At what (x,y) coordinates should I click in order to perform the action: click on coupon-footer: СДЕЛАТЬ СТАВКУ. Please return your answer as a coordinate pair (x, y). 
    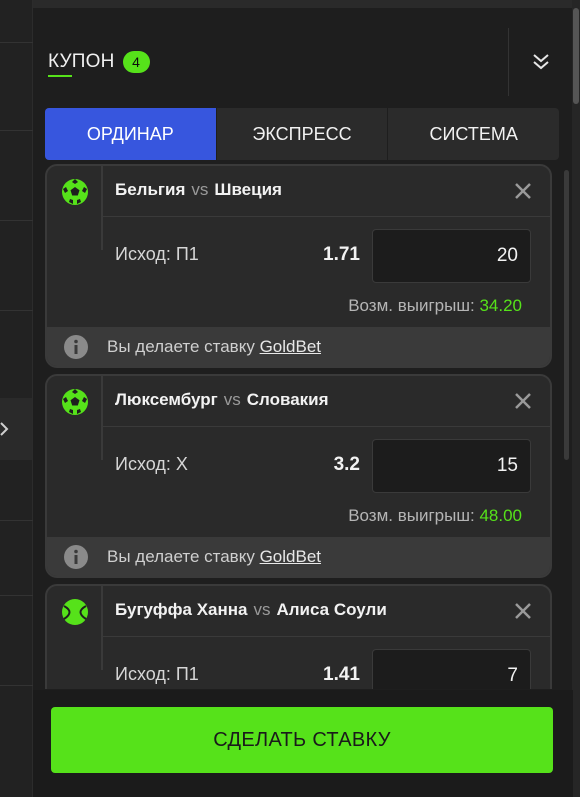
    Looking at the image, I should click on (303, 743).